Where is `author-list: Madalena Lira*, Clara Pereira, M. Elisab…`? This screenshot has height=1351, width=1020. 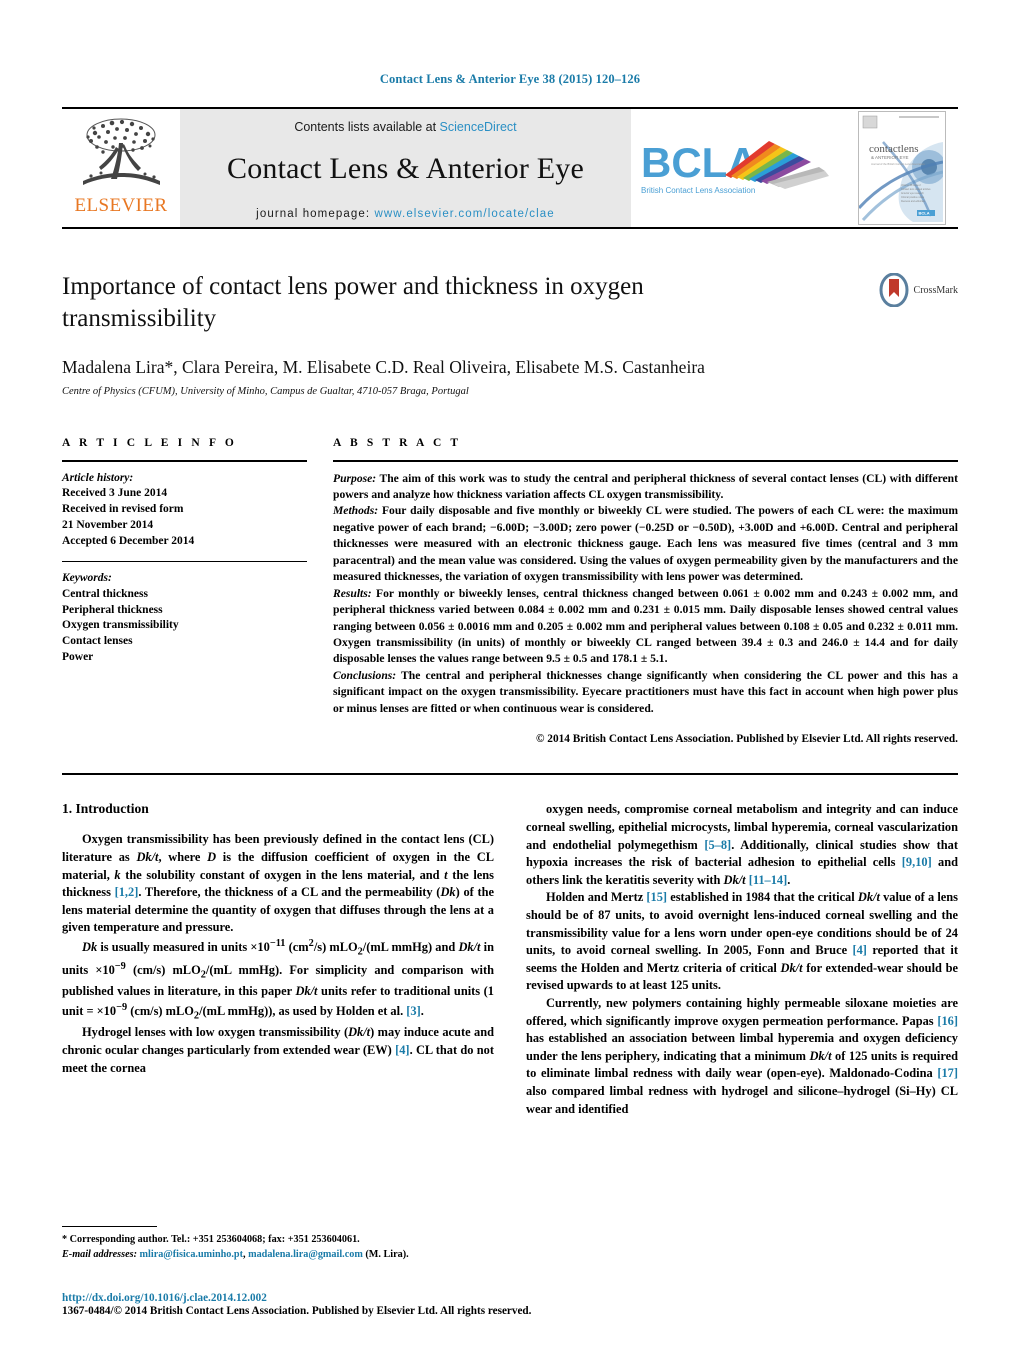
author-list: Madalena Lira*, Clara Pereira, M. Elisab… is located at coordinates (510, 367).